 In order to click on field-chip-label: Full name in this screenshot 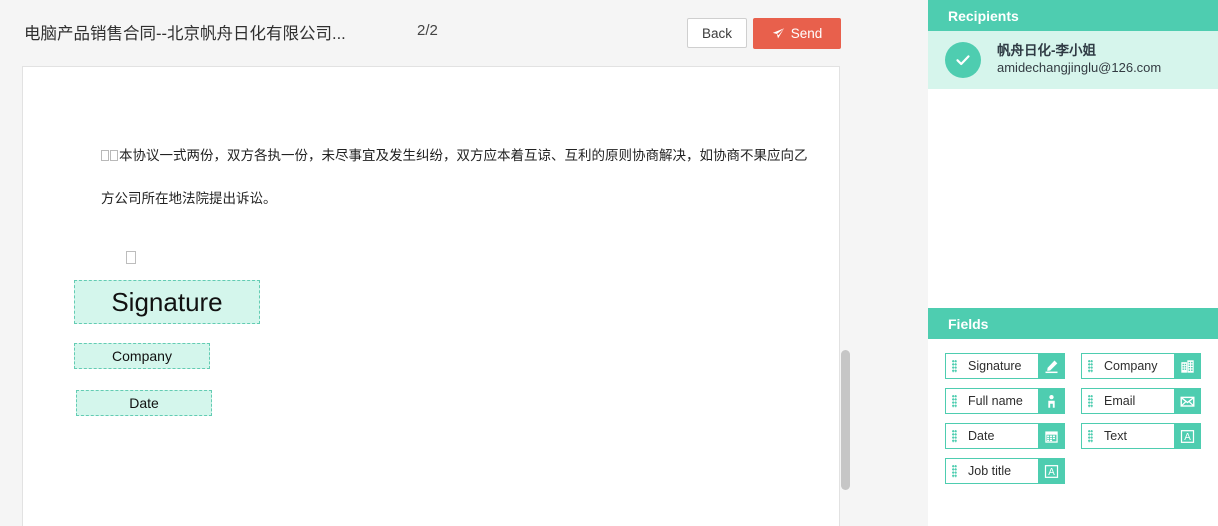, I will do `click(995, 401)`.